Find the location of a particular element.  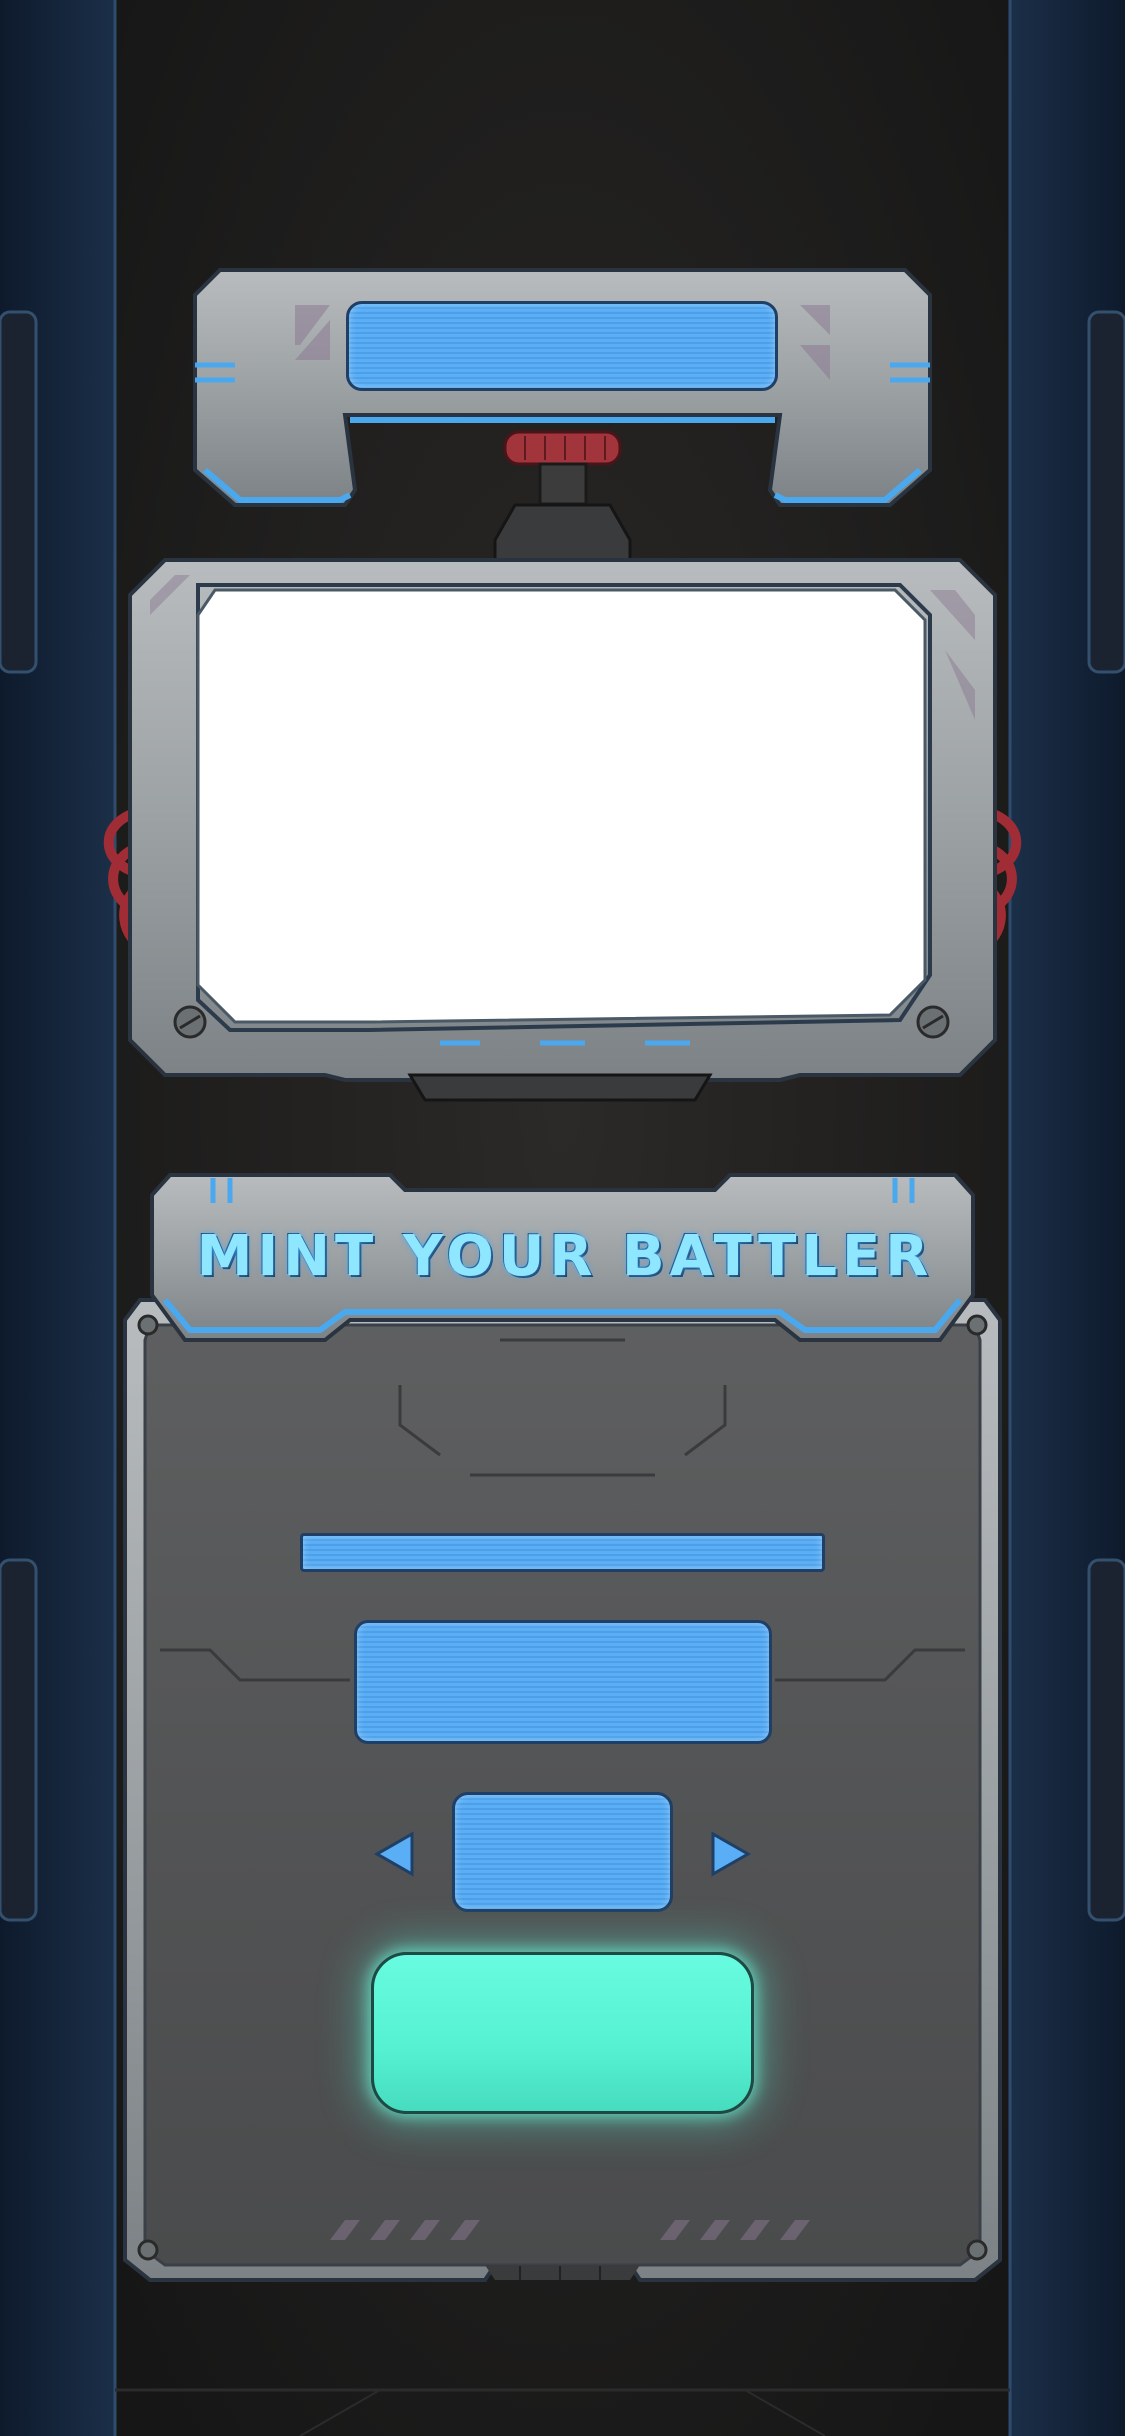

quantity-display is located at coordinates (562, 1852).